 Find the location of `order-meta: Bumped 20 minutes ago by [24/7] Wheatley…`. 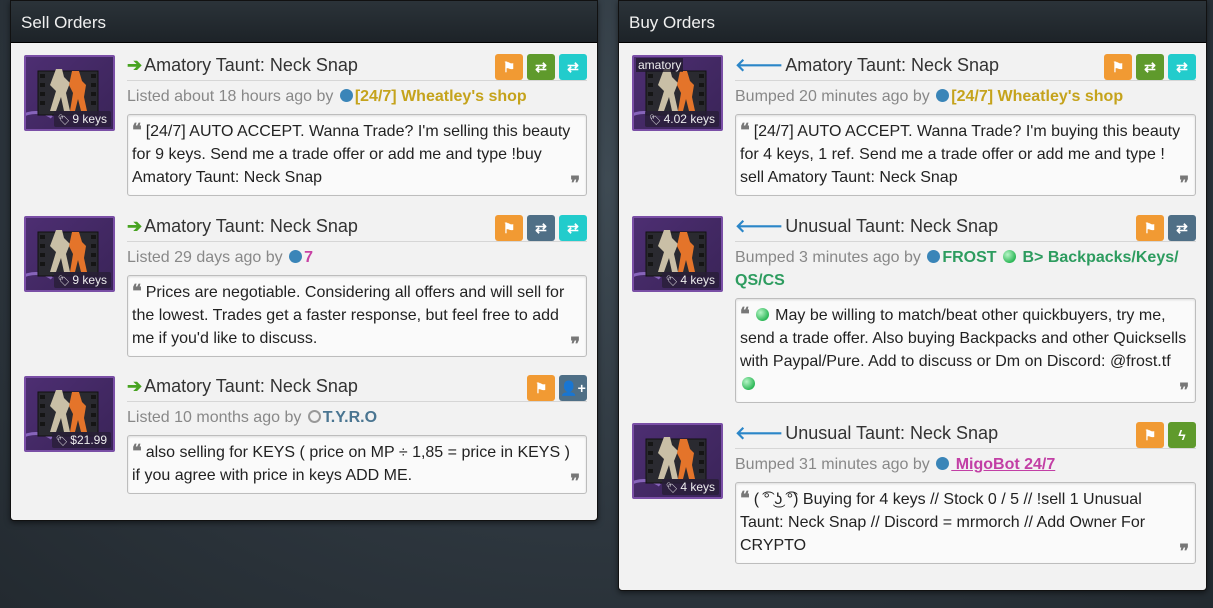

order-meta: Bumped 20 minutes ago by [24/7] Wheatley… is located at coordinates (965, 96).